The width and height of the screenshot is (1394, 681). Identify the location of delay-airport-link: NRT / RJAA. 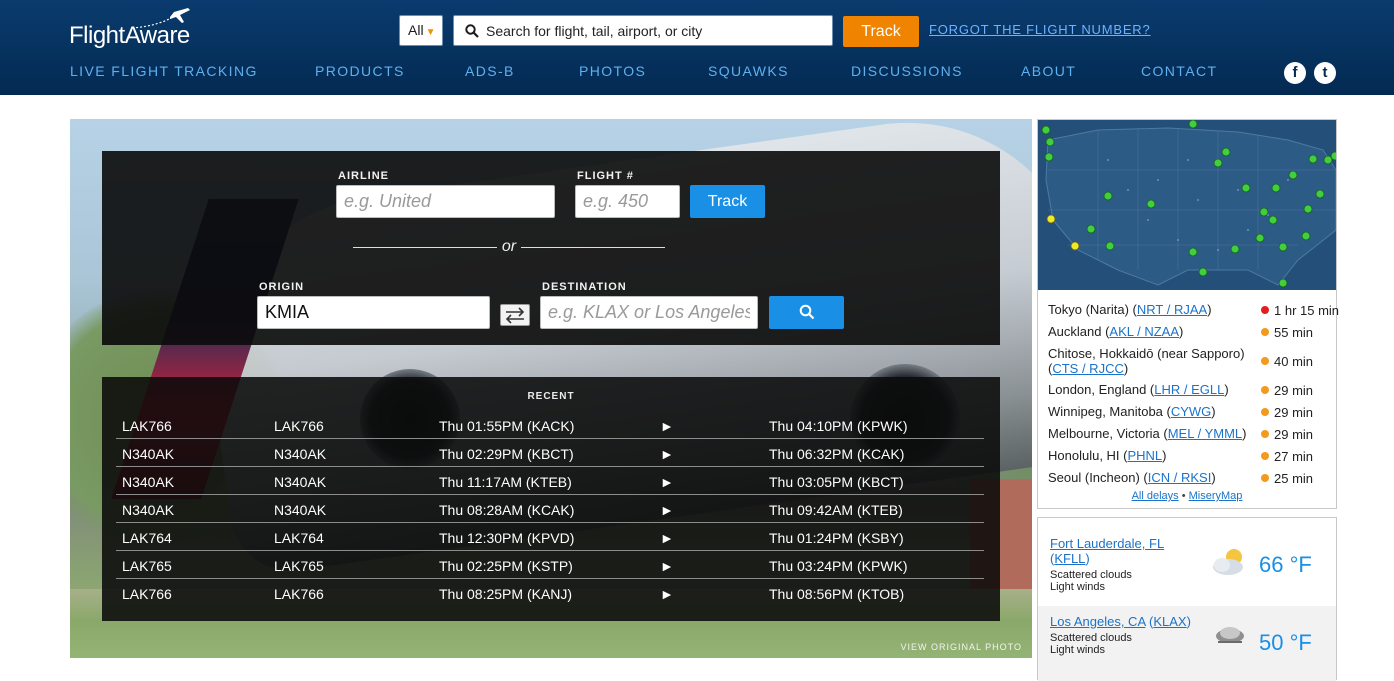
(1172, 309).